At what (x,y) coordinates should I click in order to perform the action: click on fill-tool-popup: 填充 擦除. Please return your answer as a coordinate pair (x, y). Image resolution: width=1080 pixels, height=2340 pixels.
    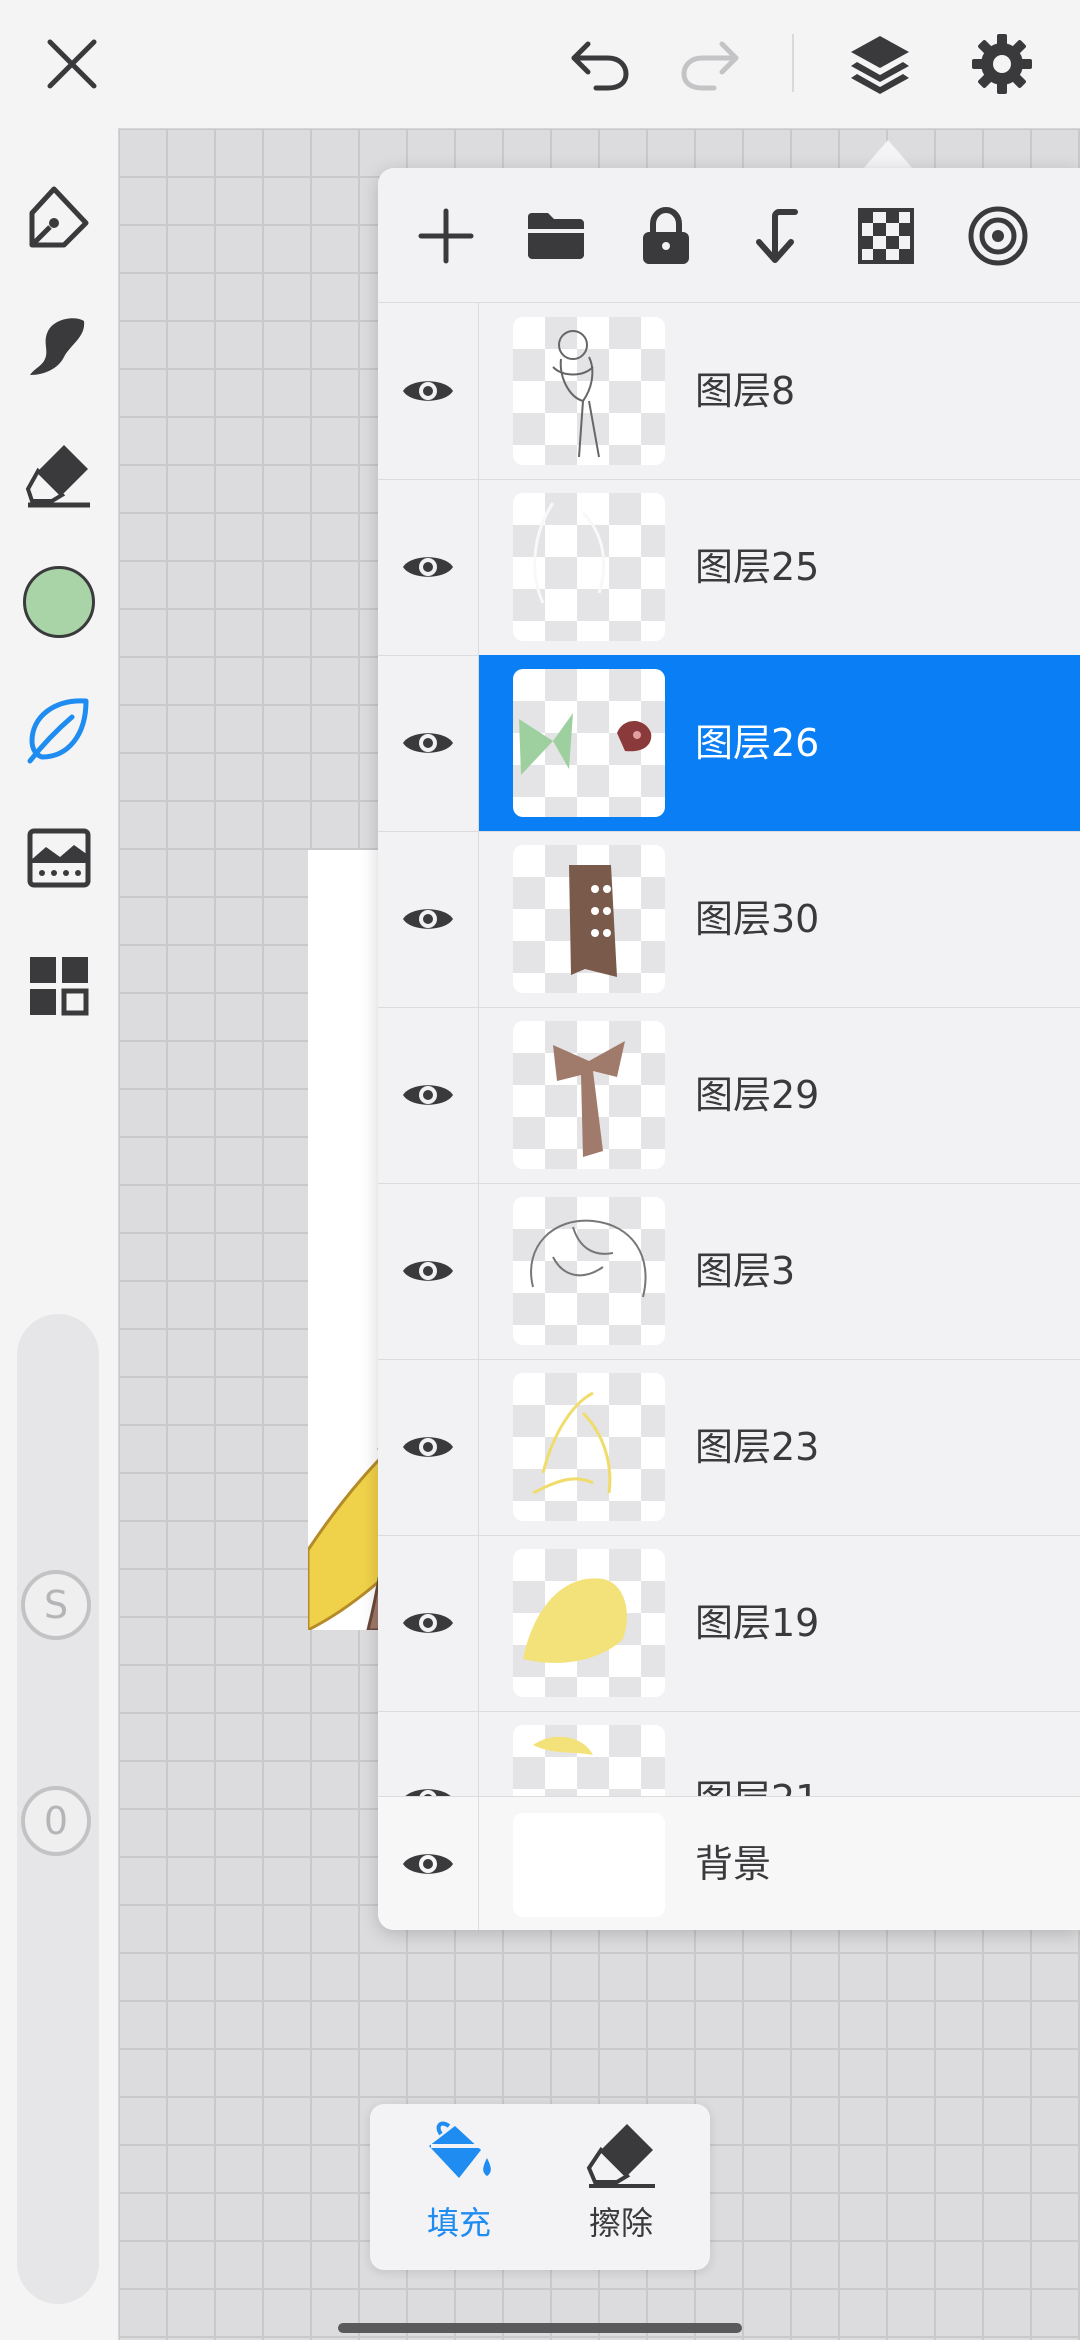
    Looking at the image, I should click on (540, 2187).